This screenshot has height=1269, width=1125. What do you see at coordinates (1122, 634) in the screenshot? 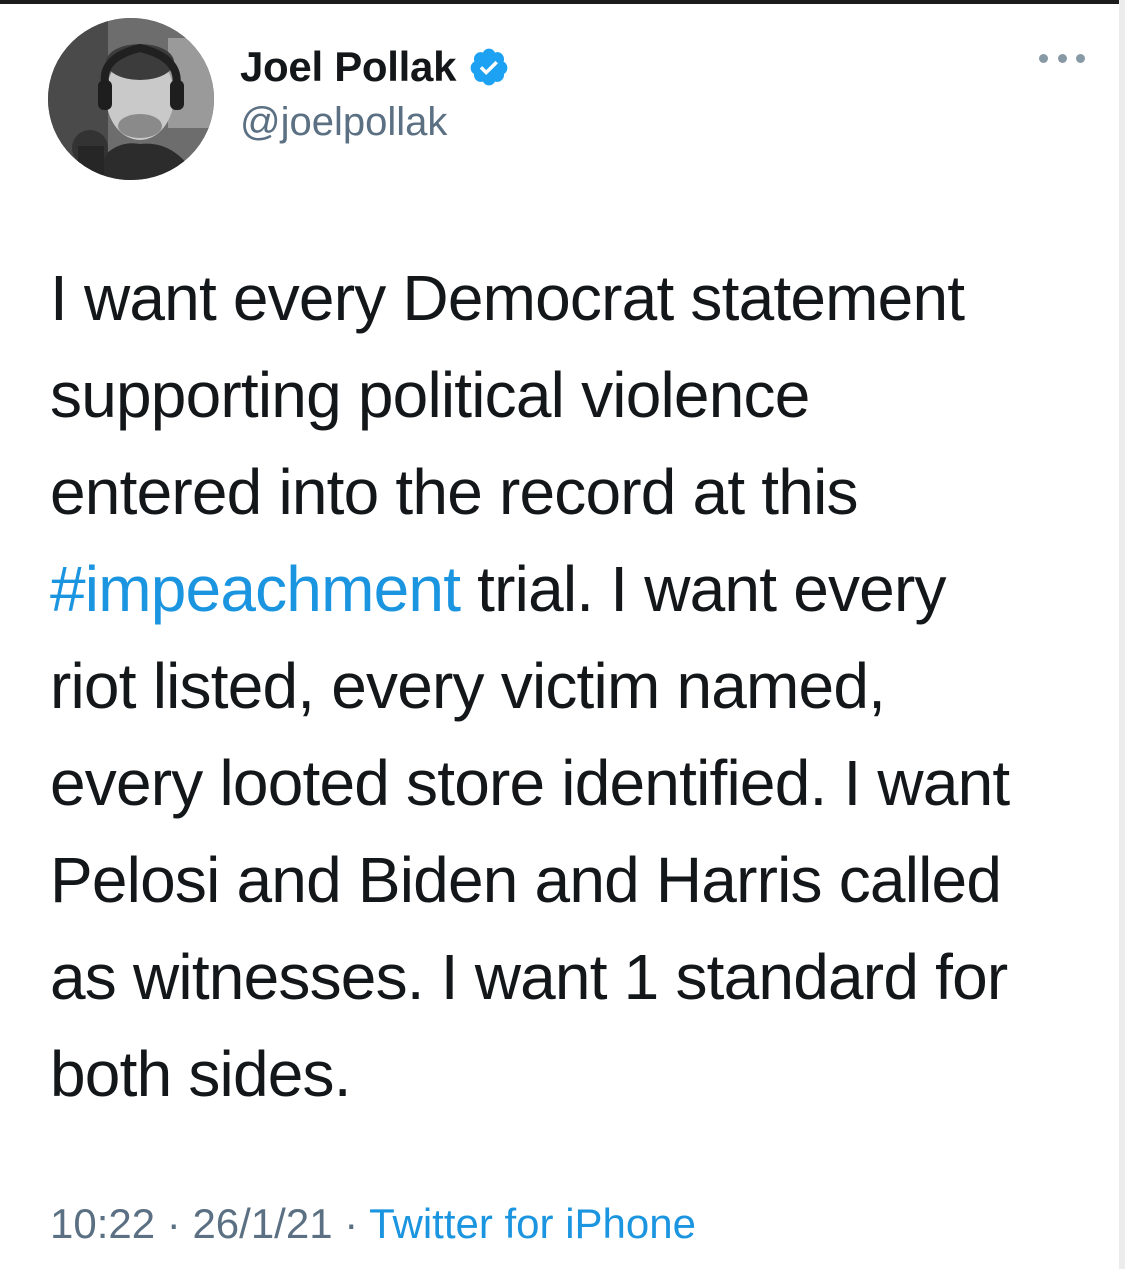
I see `right-edge` at bounding box center [1122, 634].